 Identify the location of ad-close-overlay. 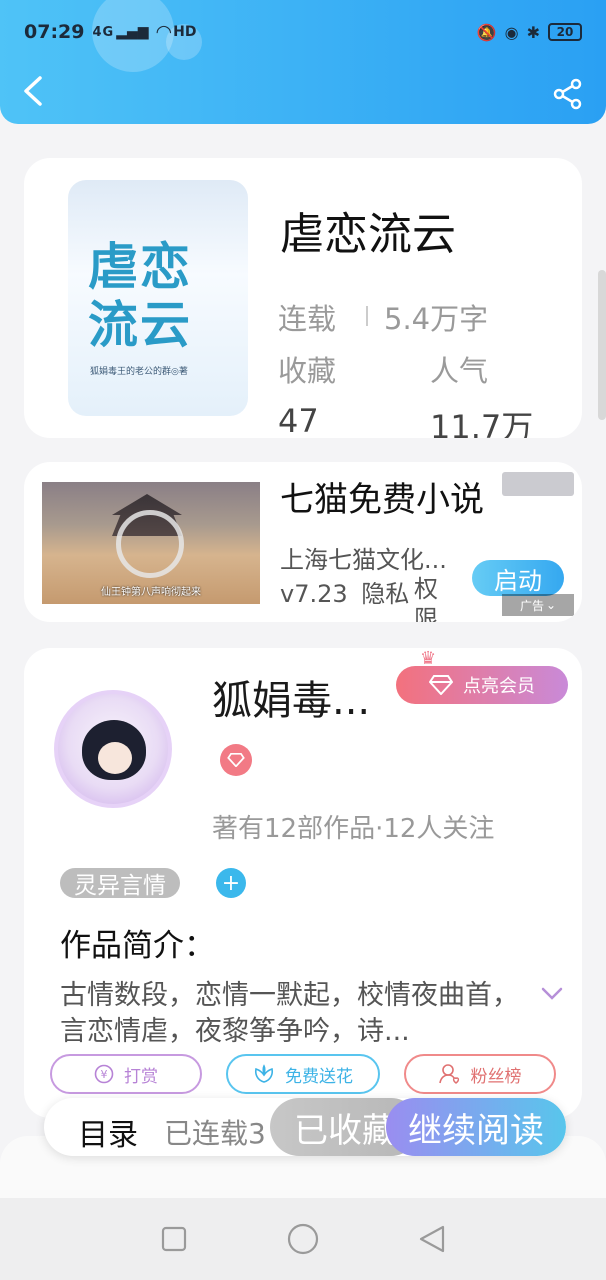
(538, 484).